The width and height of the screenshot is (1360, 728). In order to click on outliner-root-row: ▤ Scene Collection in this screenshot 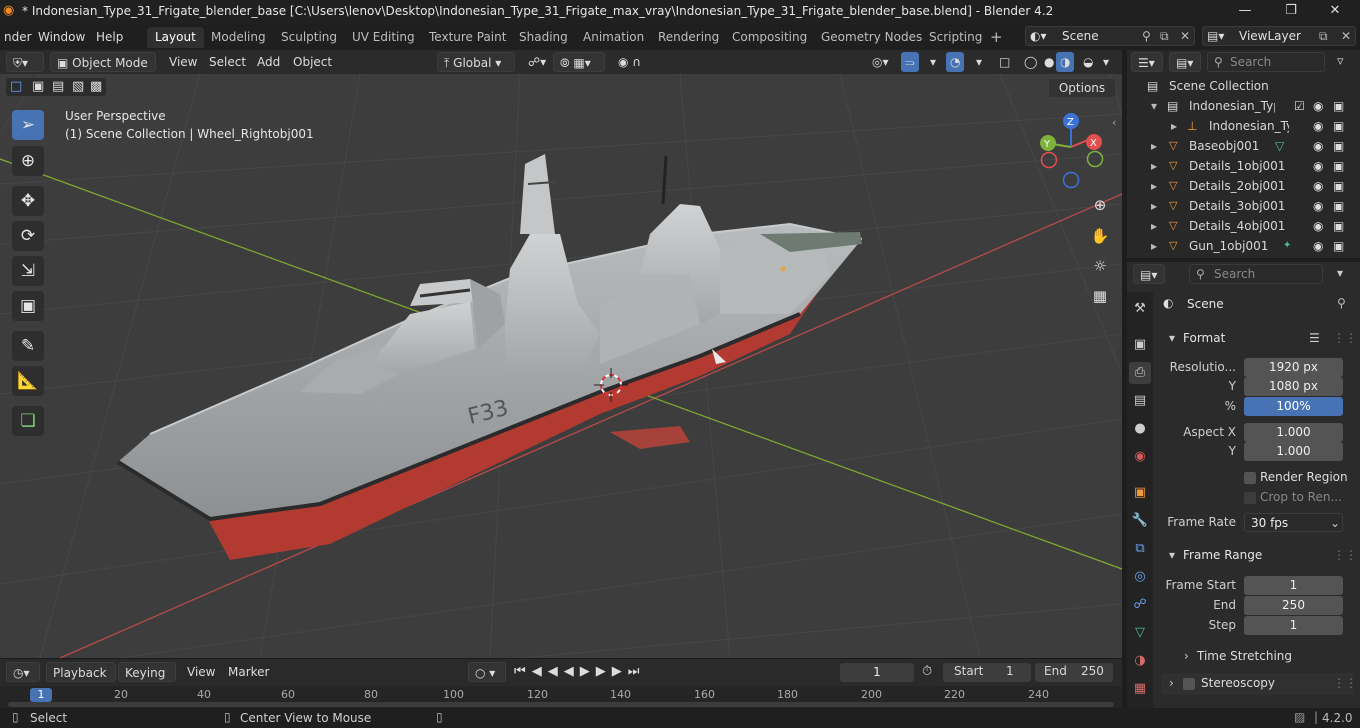, I will do `click(1243, 86)`.